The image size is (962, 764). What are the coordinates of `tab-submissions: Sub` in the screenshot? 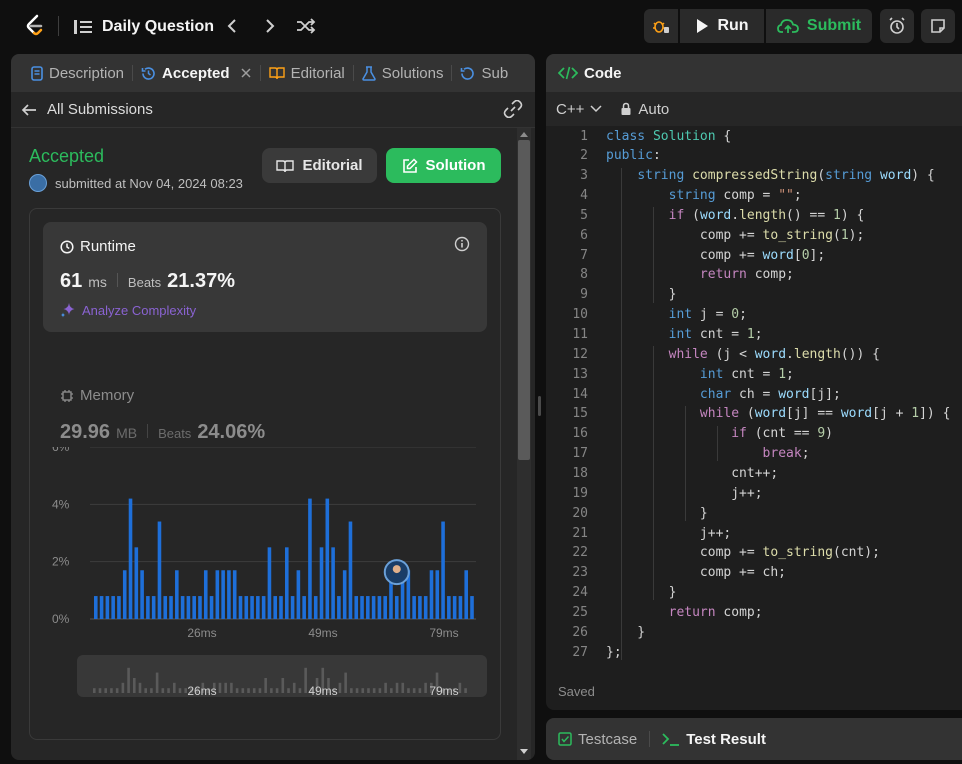 It's located at (484, 73).